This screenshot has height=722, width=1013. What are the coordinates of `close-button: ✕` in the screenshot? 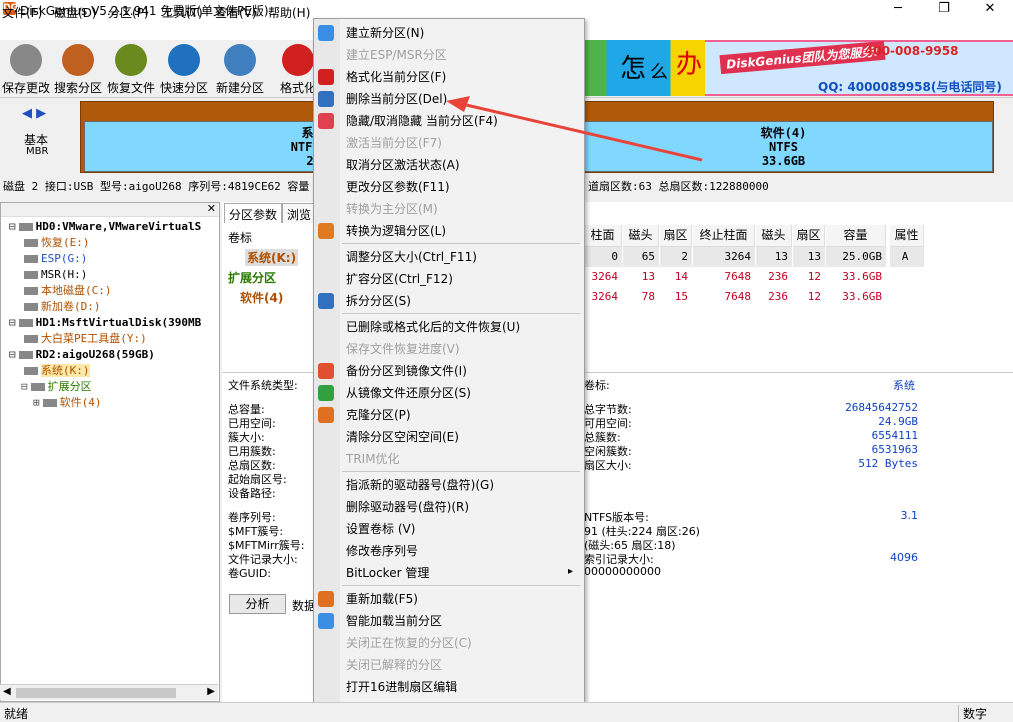 It's located at (990, 9).